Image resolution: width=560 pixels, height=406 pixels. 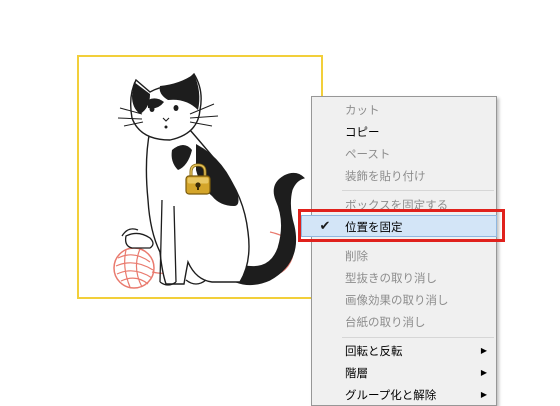 I want to click on menu-item-paste: ペースト, so click(x=404, y=154).